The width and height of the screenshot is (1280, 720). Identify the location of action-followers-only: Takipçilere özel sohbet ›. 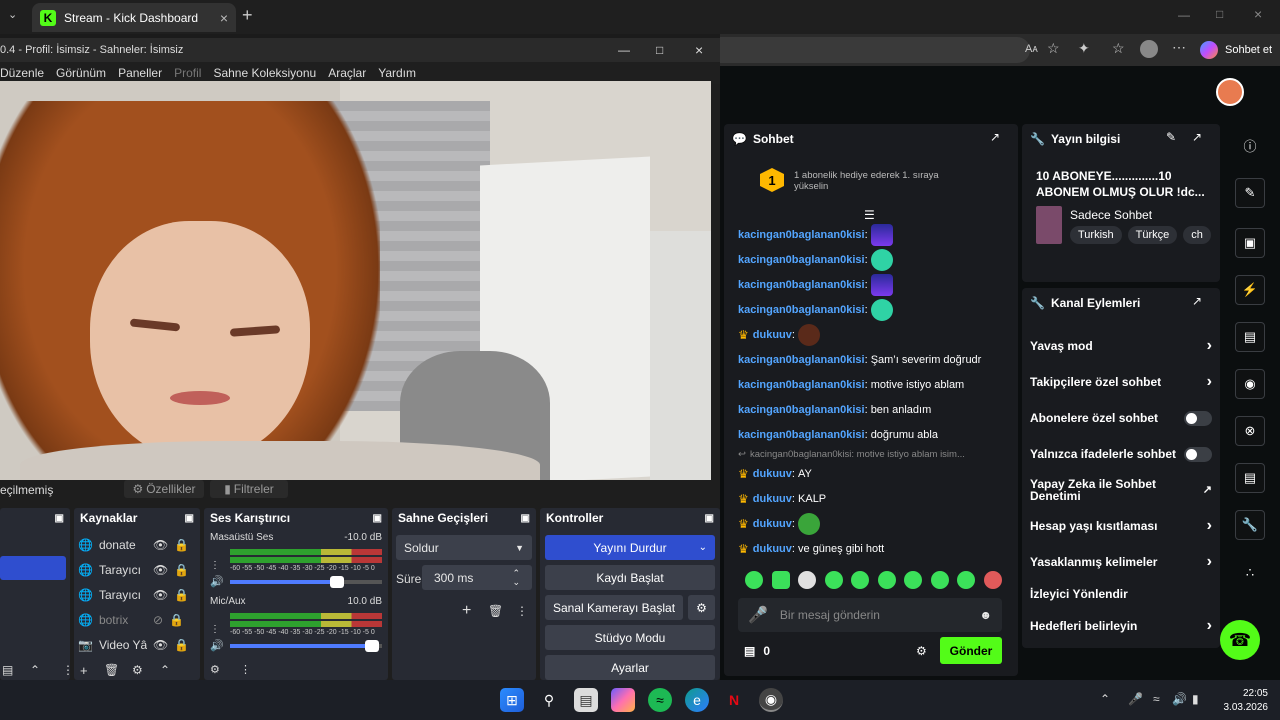
(1121, 382).